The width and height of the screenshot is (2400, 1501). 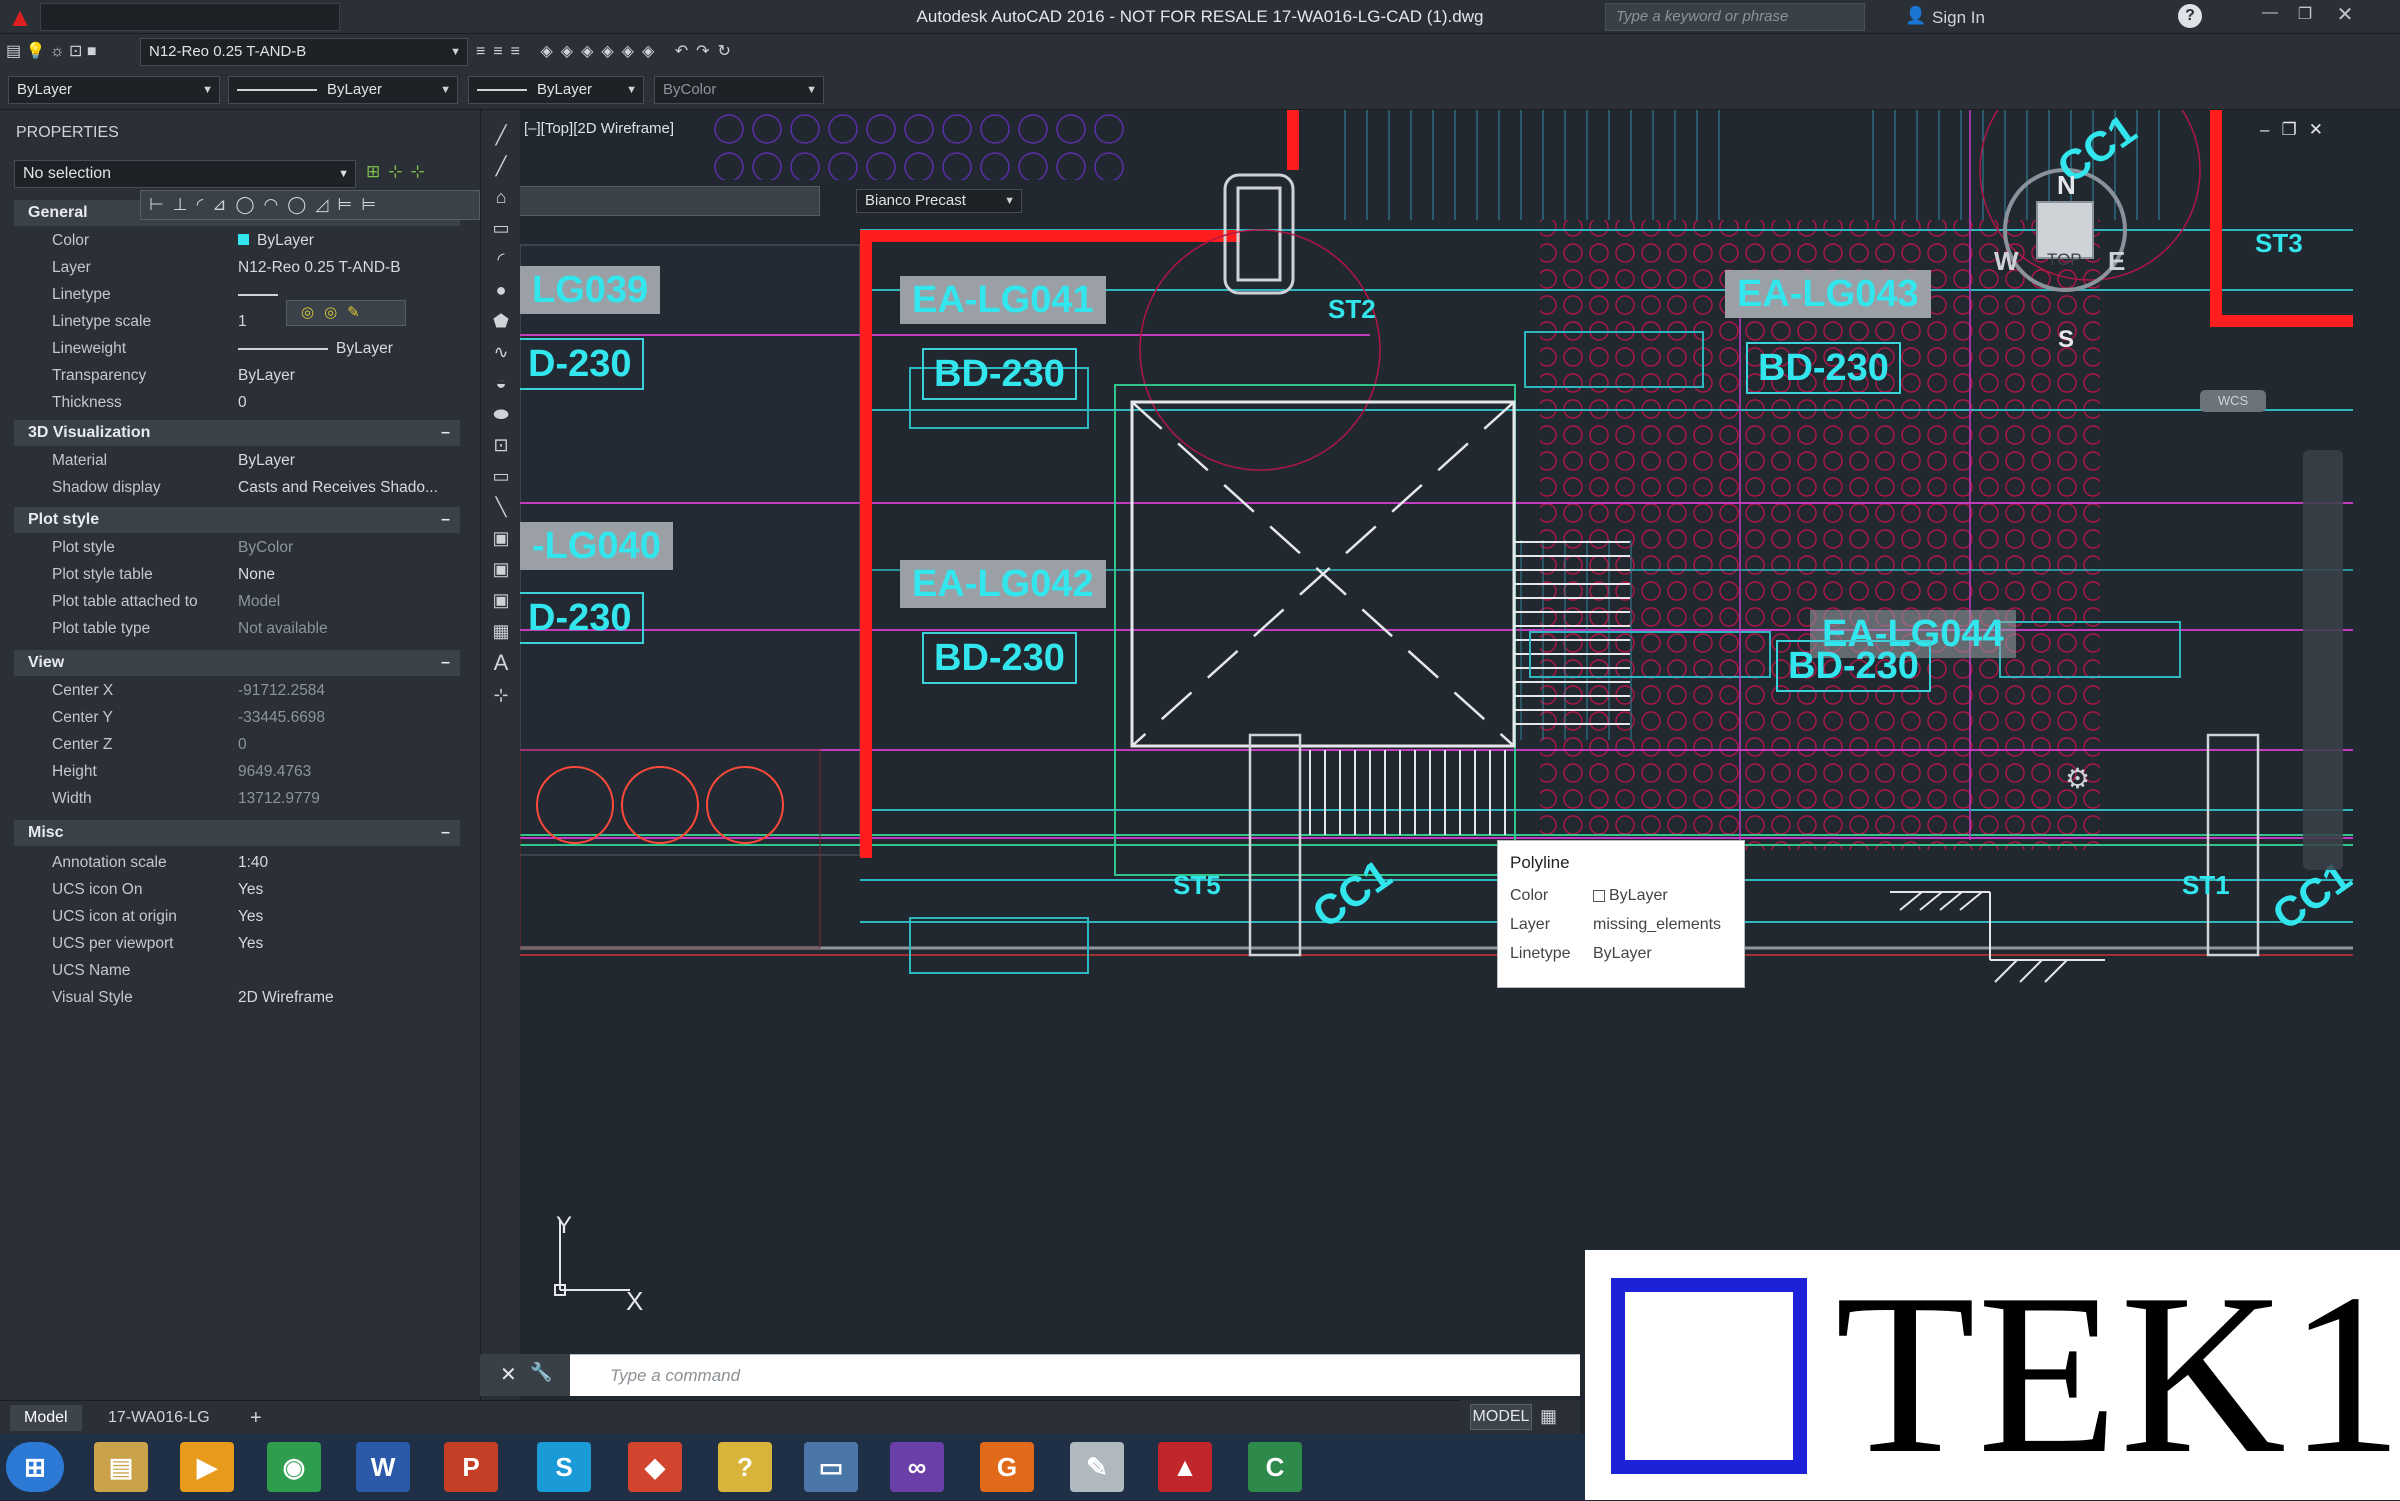 I want to click on visual-studio-icon: ∞, so click(x=917, y=1467).